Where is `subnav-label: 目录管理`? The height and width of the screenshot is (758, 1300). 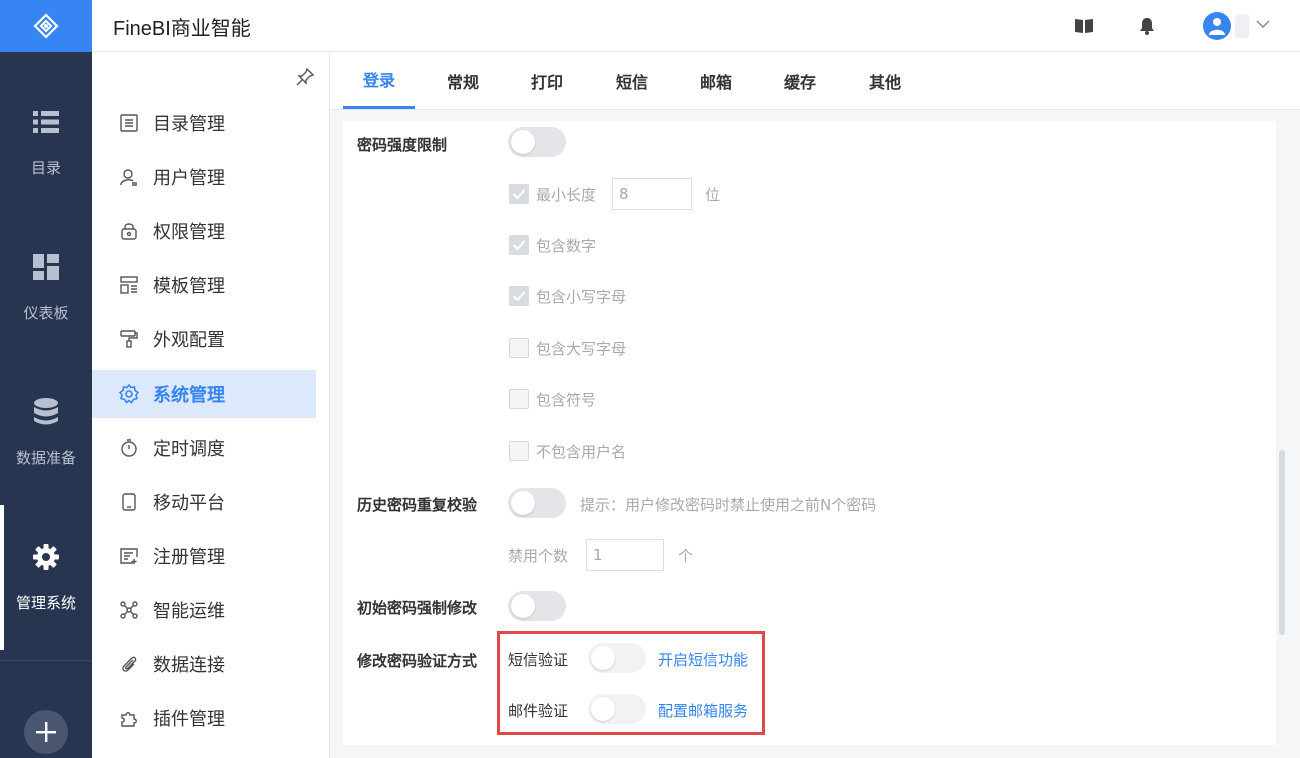
subnav-label: 目录管理 is located at coordinates (189, 124).